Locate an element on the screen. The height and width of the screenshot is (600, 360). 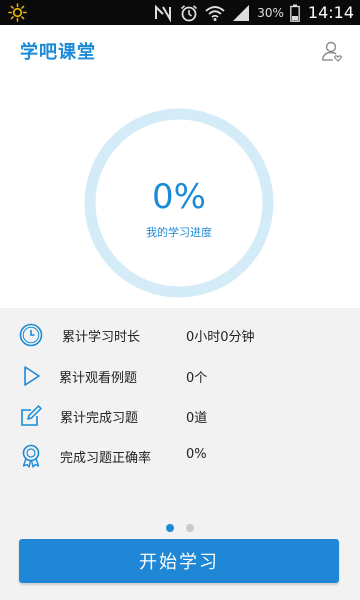
stat-value: 0小时0分钟 is located at coordinates (220, 337).